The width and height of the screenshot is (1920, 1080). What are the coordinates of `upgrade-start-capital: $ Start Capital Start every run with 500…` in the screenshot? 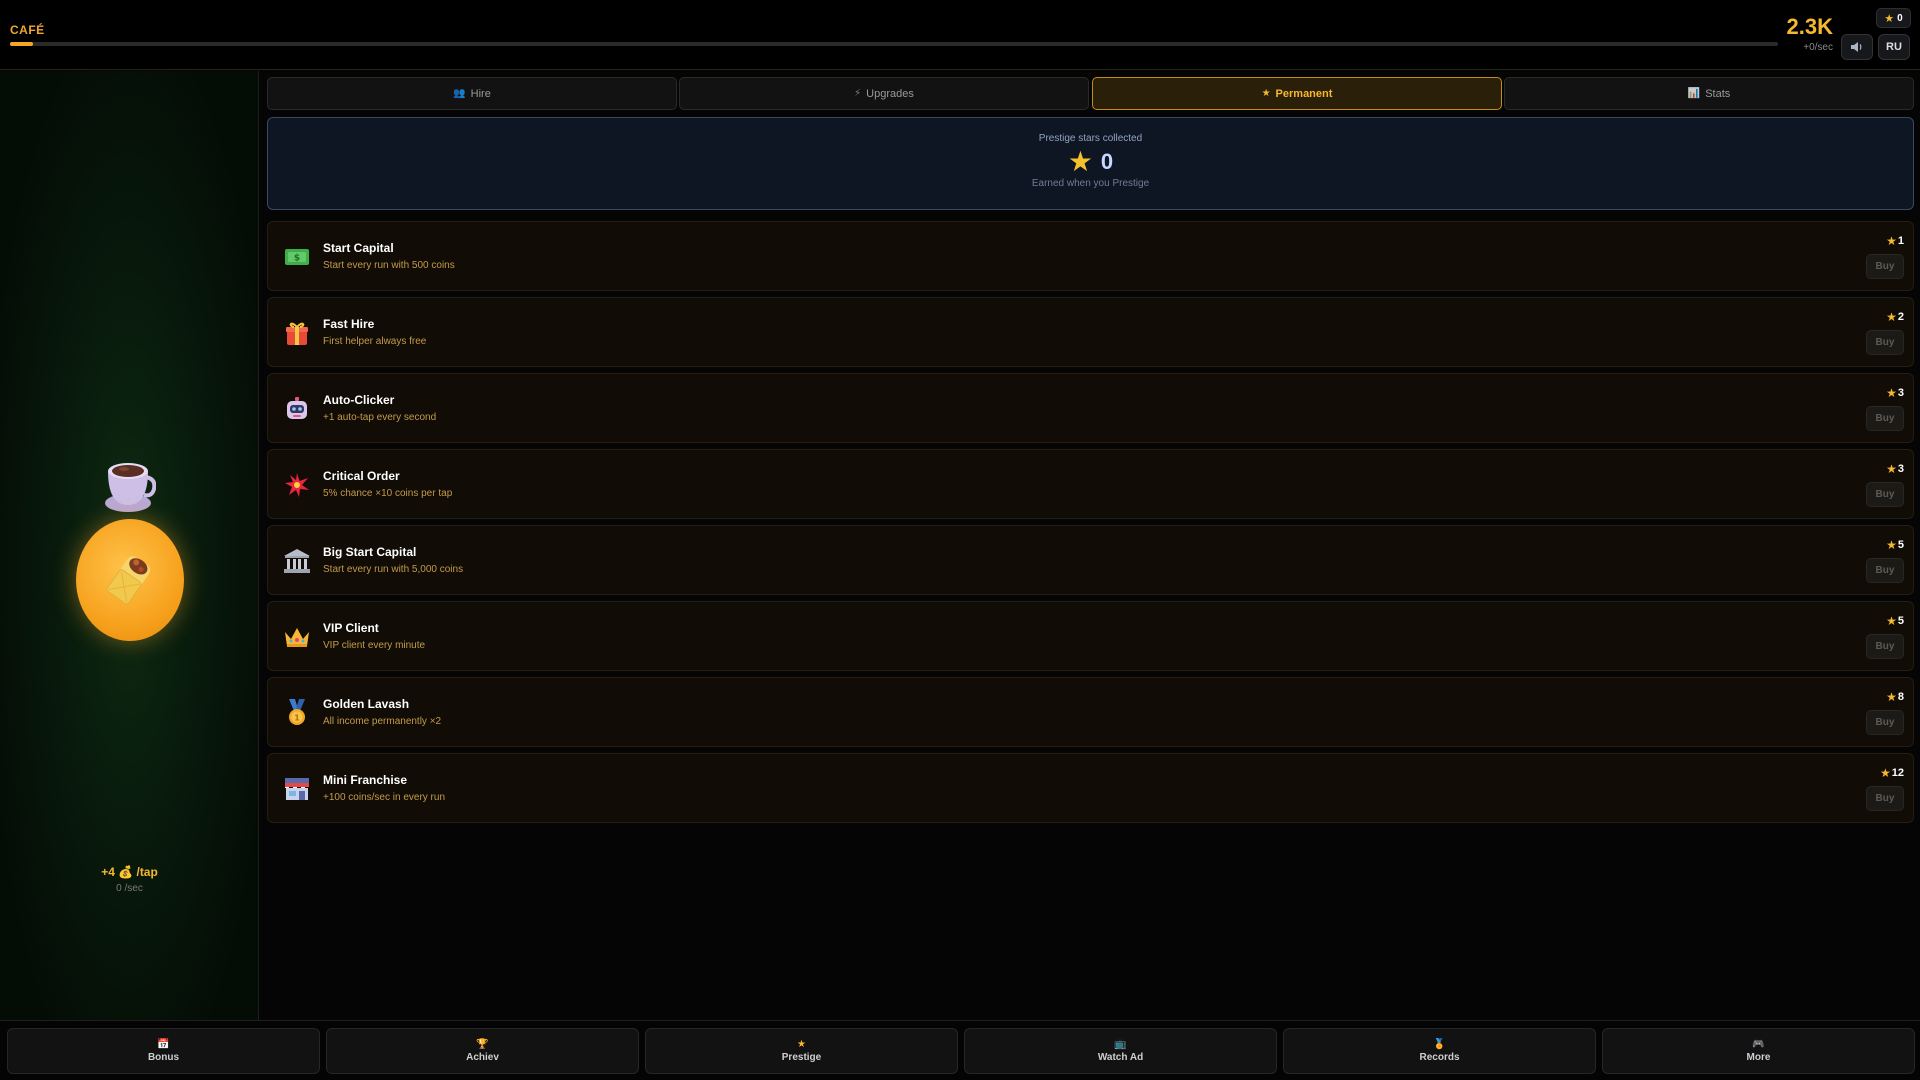 It's located at (1090, 256).